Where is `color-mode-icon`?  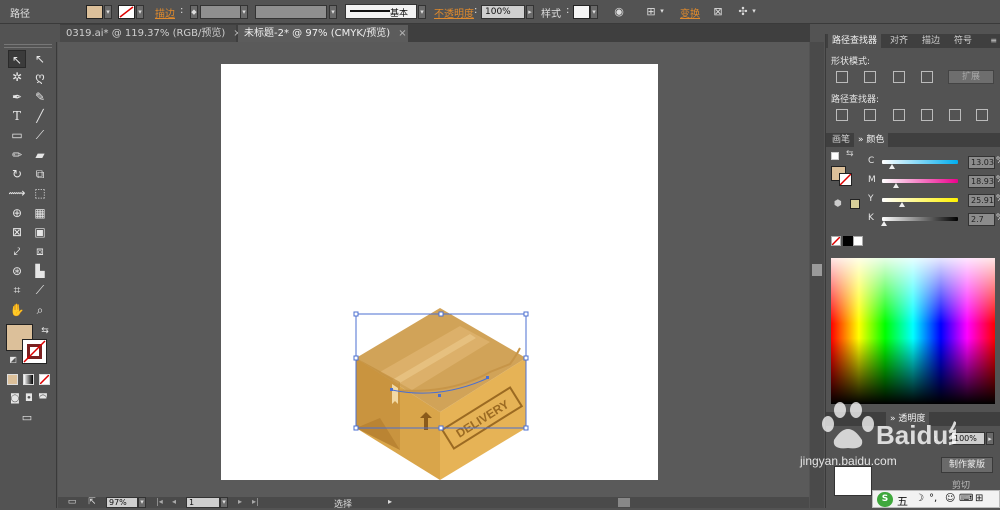 color-mode-icon is located at coordinates (12, 379).